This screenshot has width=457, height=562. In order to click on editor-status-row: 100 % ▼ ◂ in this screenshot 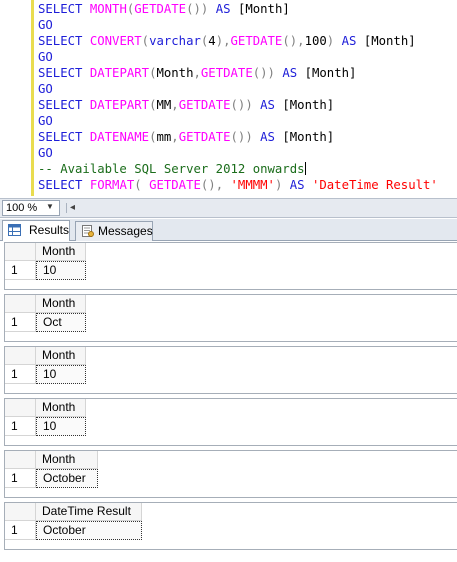, I will do `click(228, 208)`.